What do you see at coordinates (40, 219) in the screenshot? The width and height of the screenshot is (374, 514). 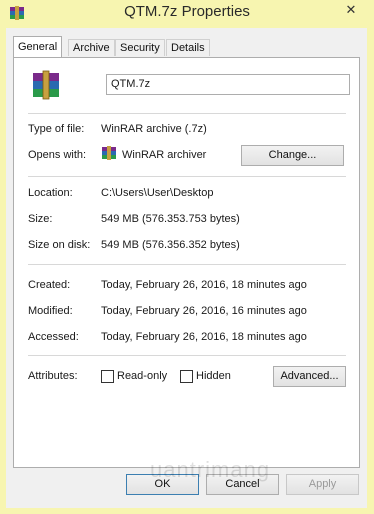 I see `size-label: Size:` at bounding box center [40, 219].